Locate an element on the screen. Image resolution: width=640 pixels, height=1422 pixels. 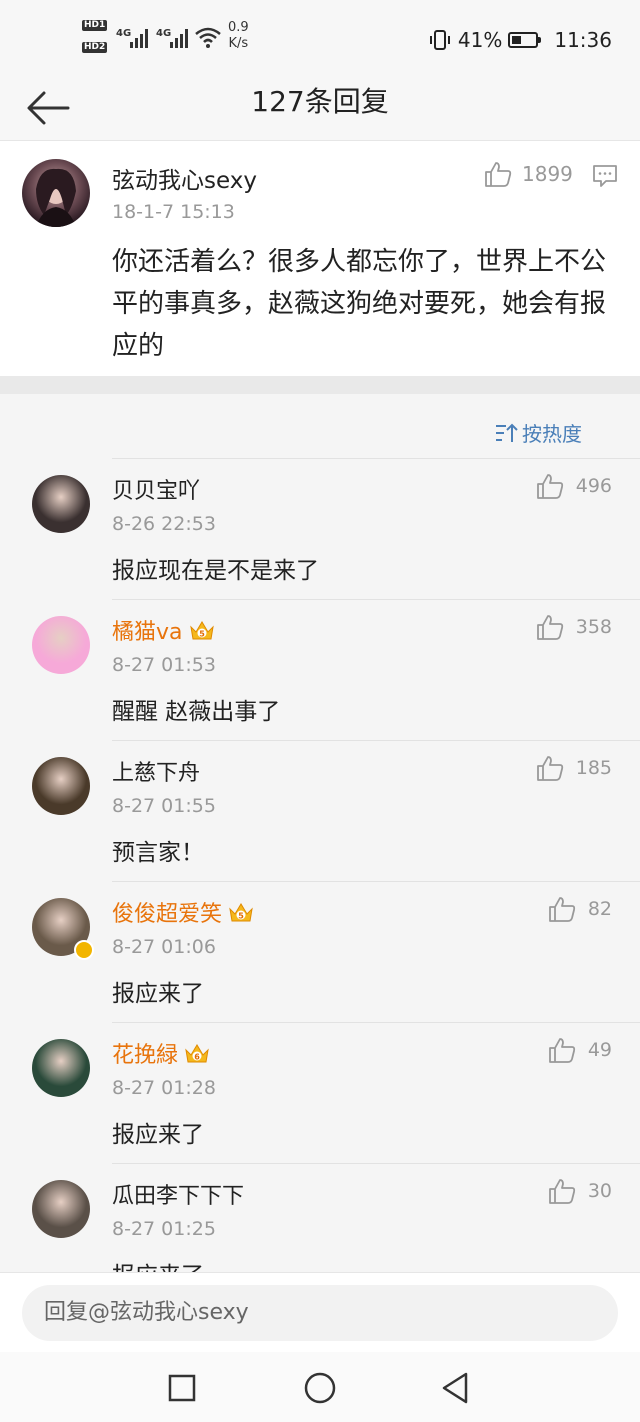
reply-author: 瓜田李下下下 is located at coordinates (178, 1194).